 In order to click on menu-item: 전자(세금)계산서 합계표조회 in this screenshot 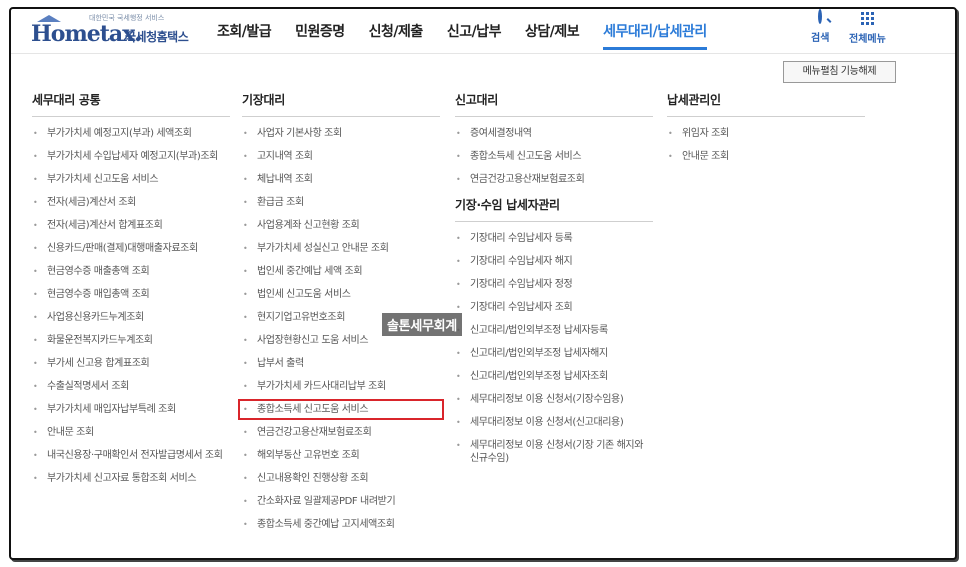, I will do `click(131, 225)`.